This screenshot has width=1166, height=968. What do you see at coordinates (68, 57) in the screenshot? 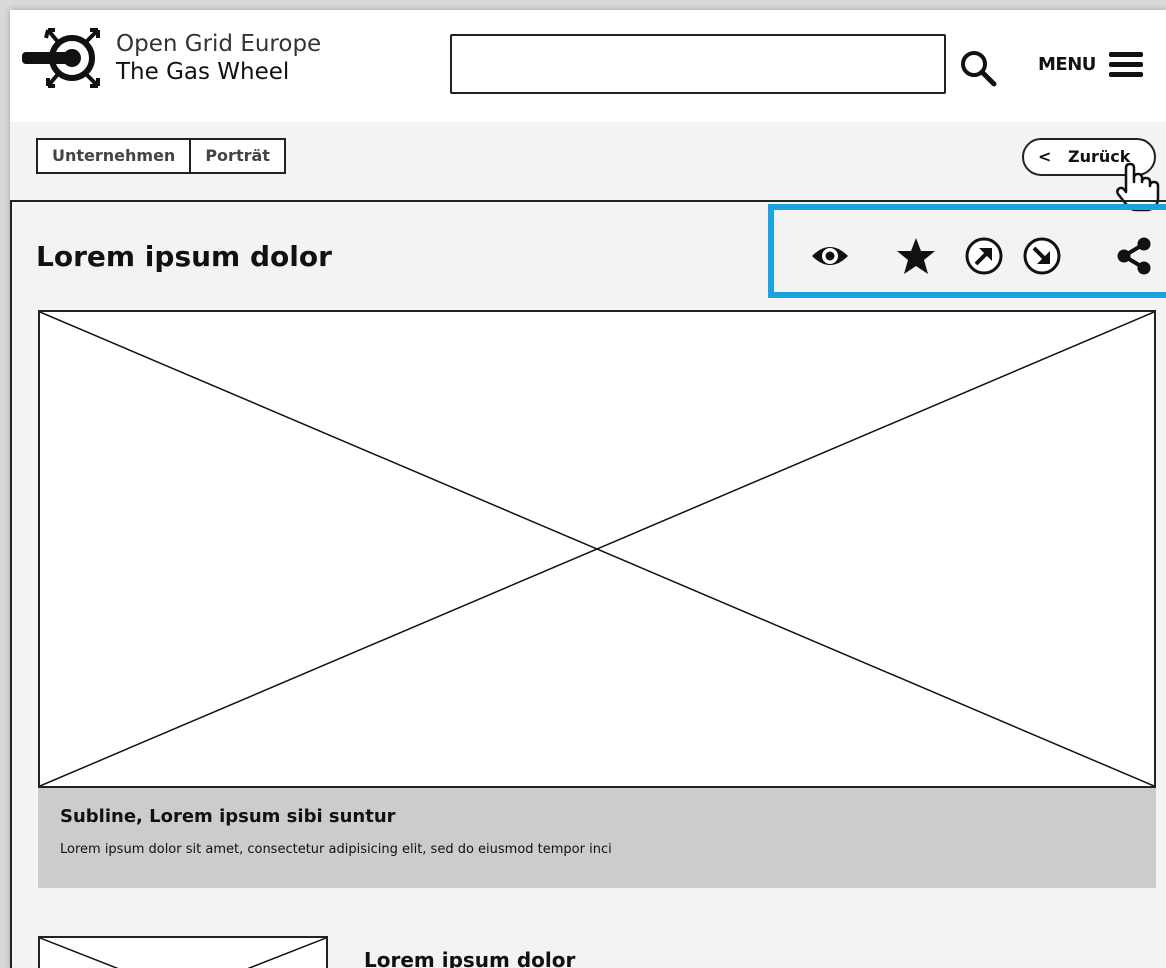
I see `gas-wheel-logo` at bounding box center [68, 57].